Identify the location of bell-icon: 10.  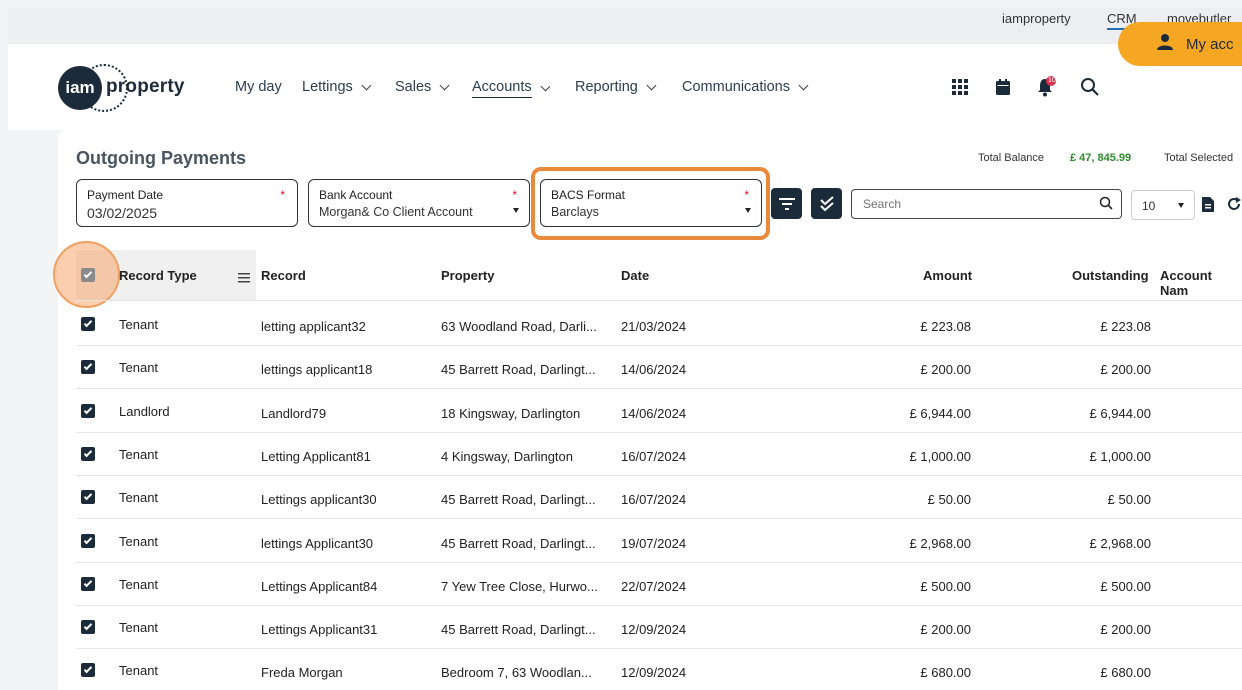
(1046, 87).